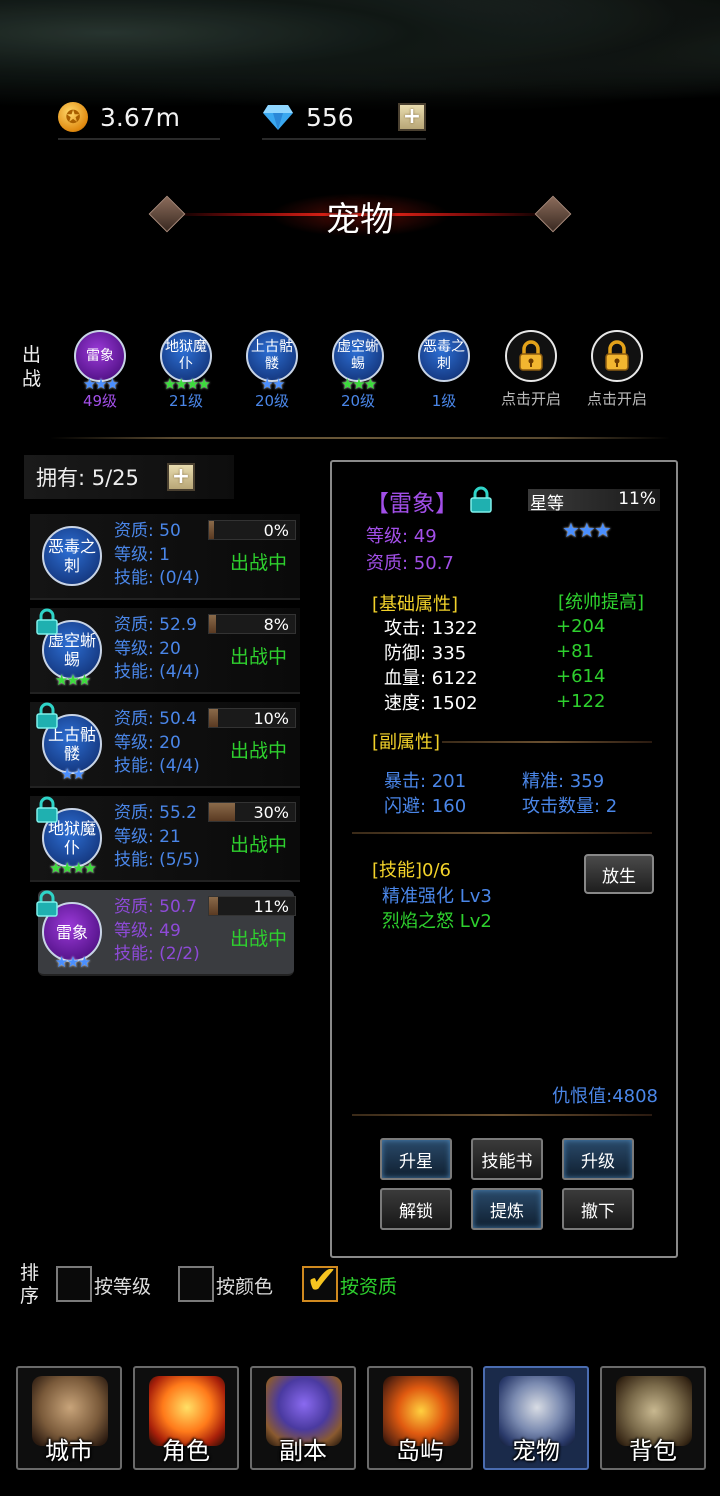  Describe the element at coordinates (69, 1451) in the screenshot. I see `nav-label: 城市` at that location.